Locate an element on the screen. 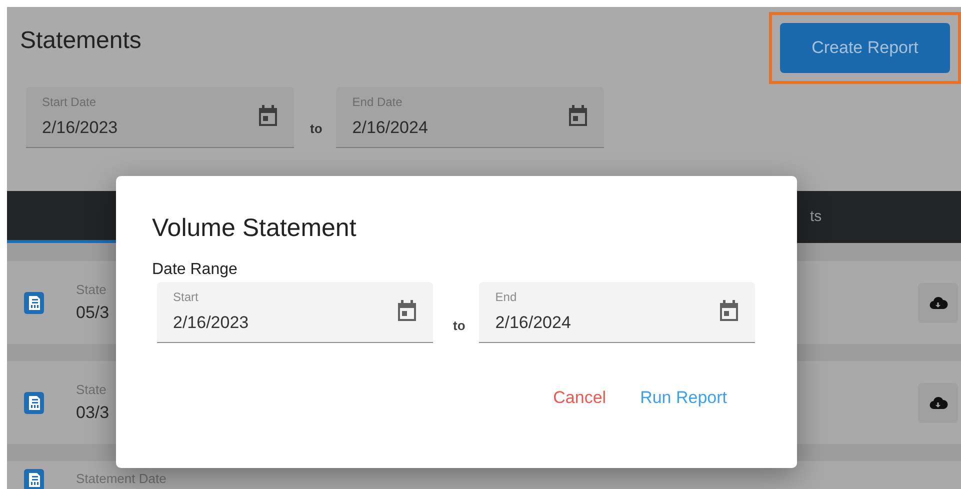  dialog-title: Volume Statement is located at coordinates (255, 228).